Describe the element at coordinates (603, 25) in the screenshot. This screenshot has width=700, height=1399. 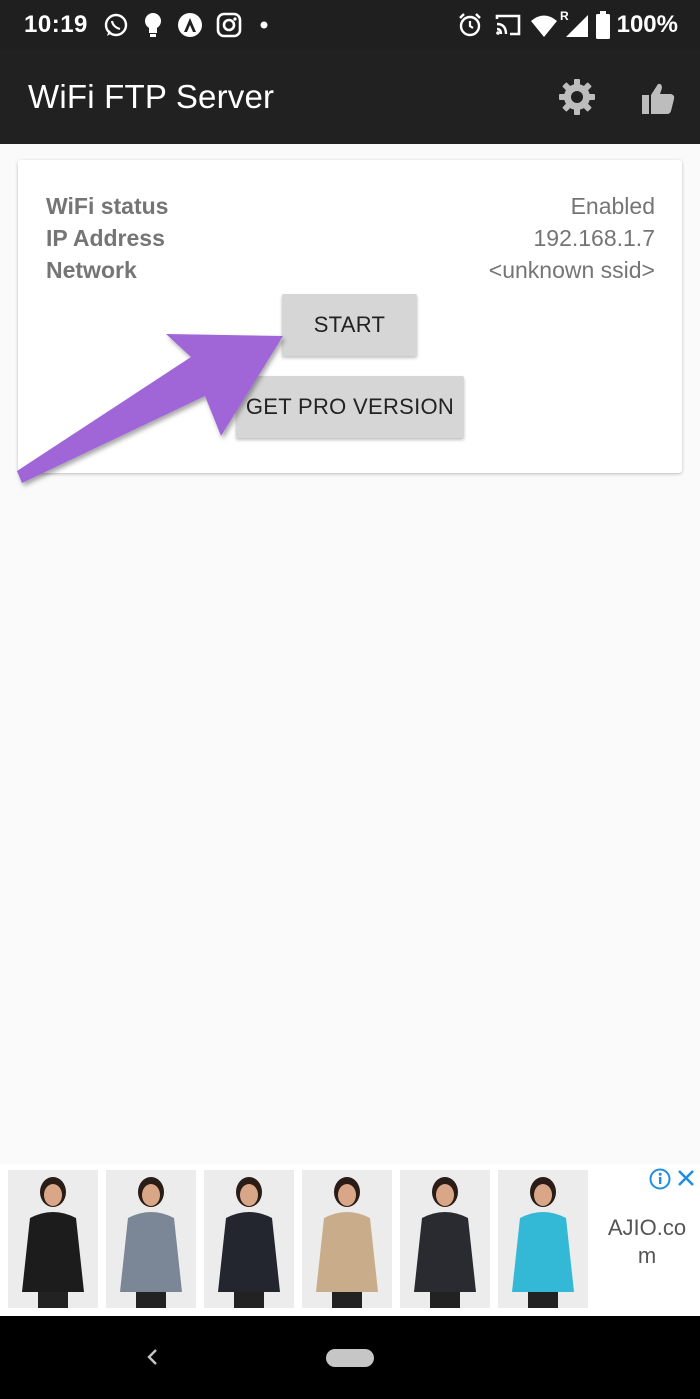
I see `battery-icon` at that location.